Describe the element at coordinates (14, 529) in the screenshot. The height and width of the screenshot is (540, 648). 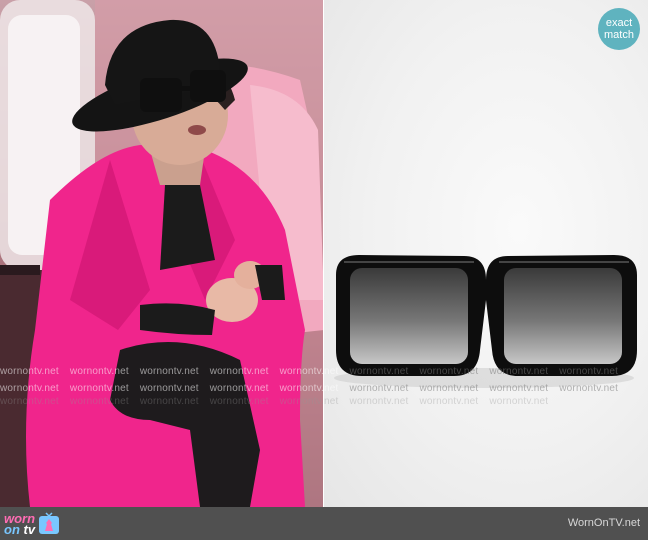
I see `logo-line2-prefix: on` at that location.